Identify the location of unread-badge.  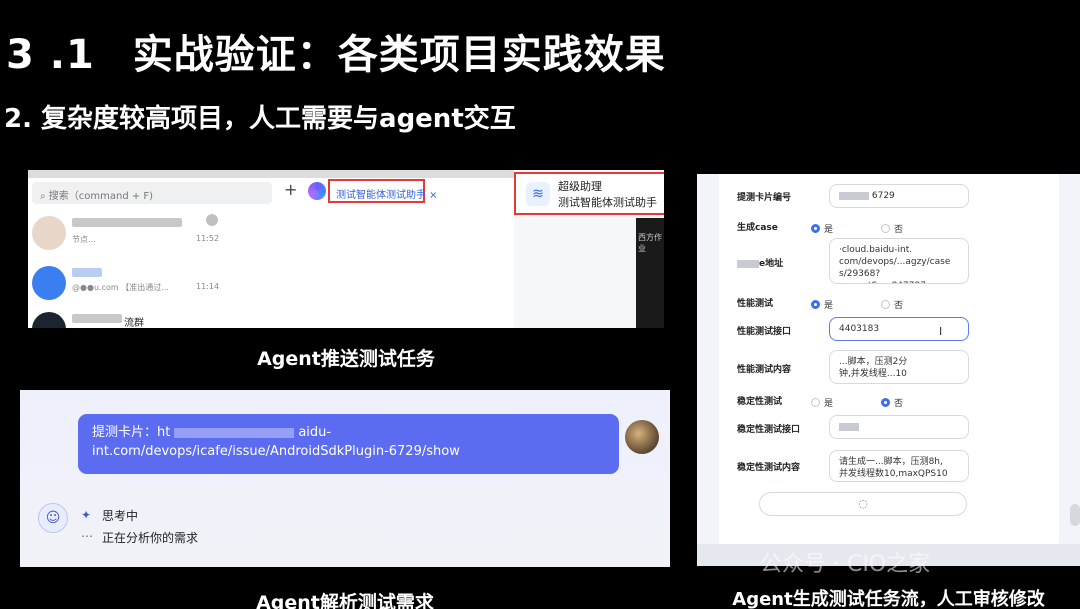
(212, 220).